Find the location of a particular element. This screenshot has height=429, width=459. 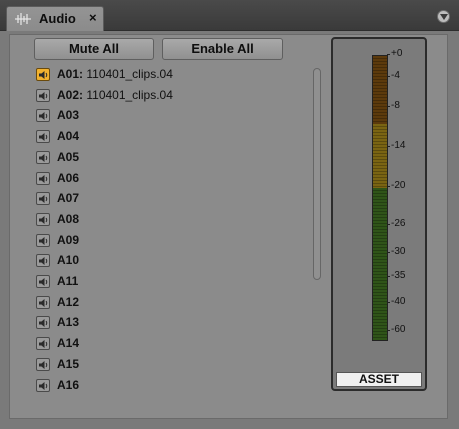

tab-bar: Audio × is located at coordinates (229, 15).